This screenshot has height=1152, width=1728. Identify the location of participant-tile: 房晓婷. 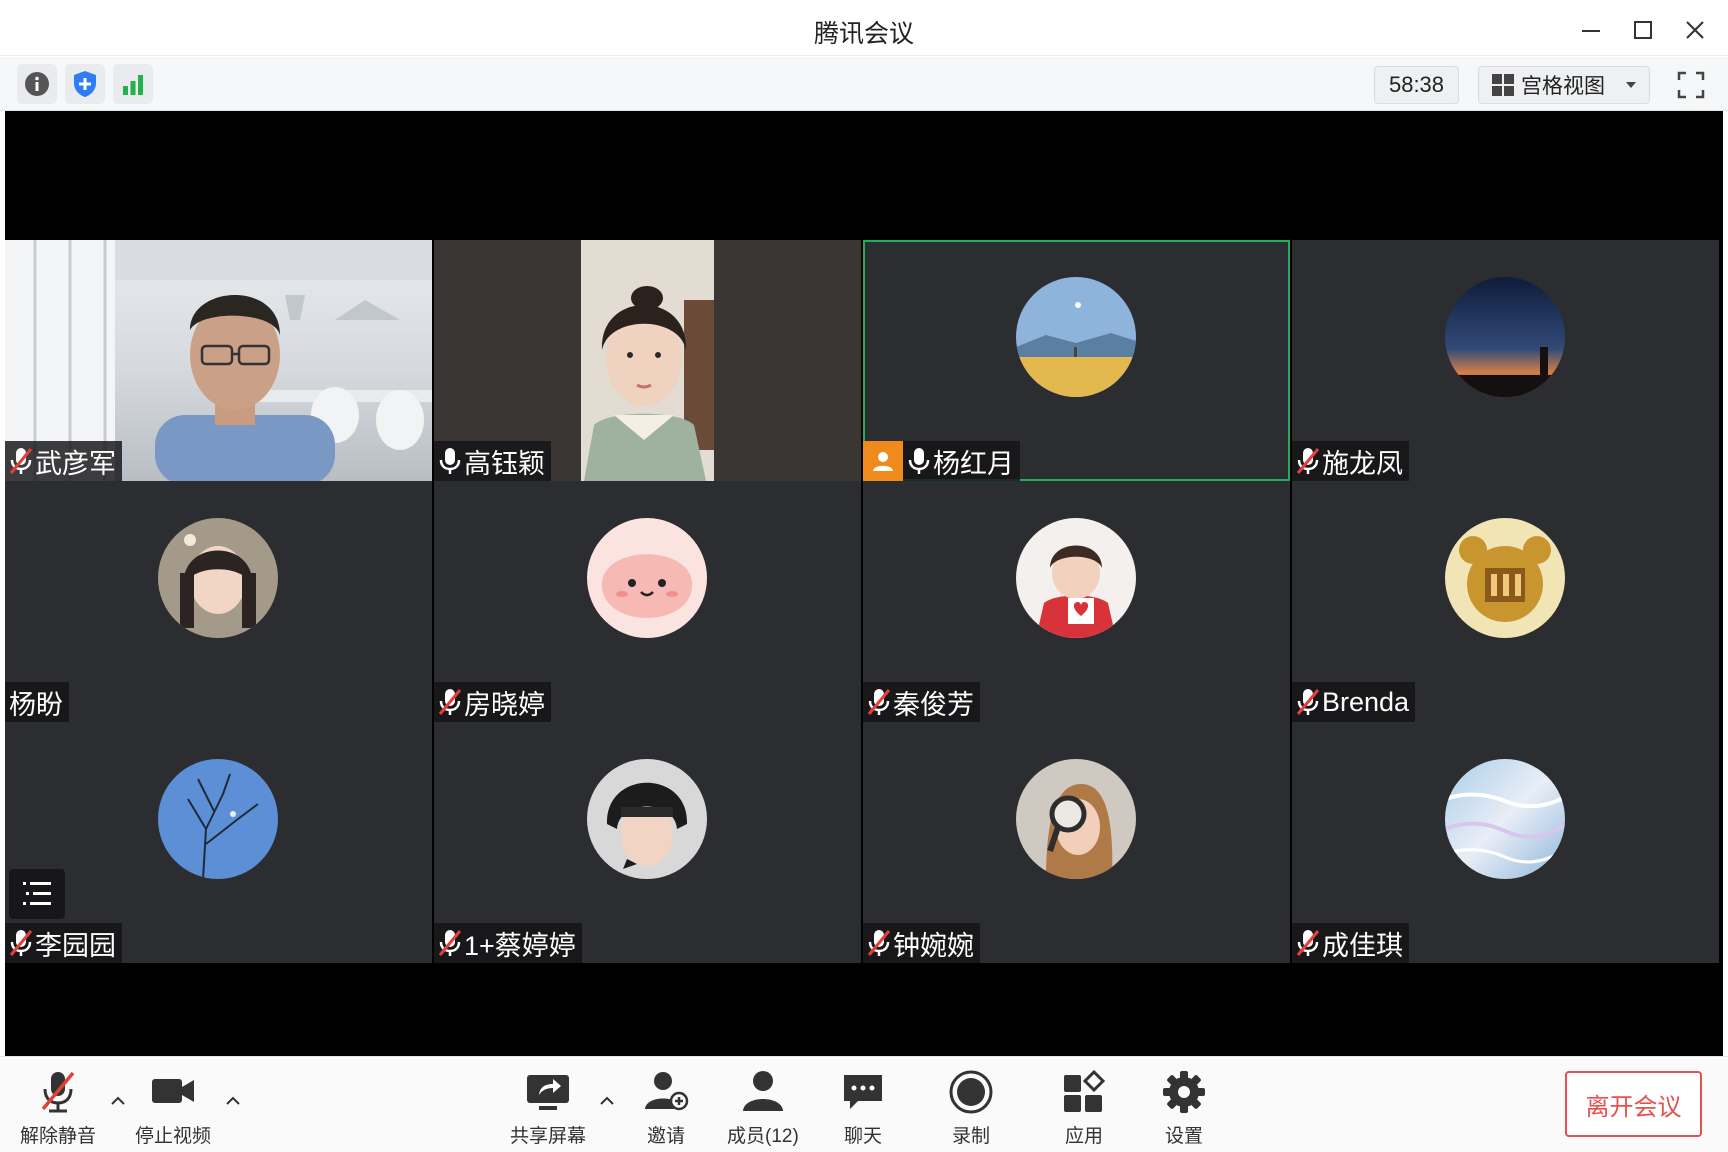
(647, 601).